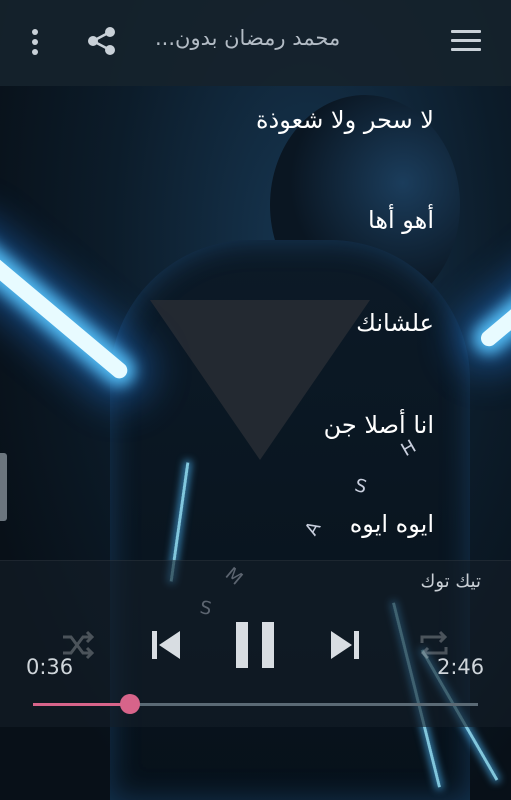 The image size is (511, 800). What do you see at coordinates (466, 42) in the screenshot?
I see `hamburger-menu-icon` at bounding box center [466, 42].